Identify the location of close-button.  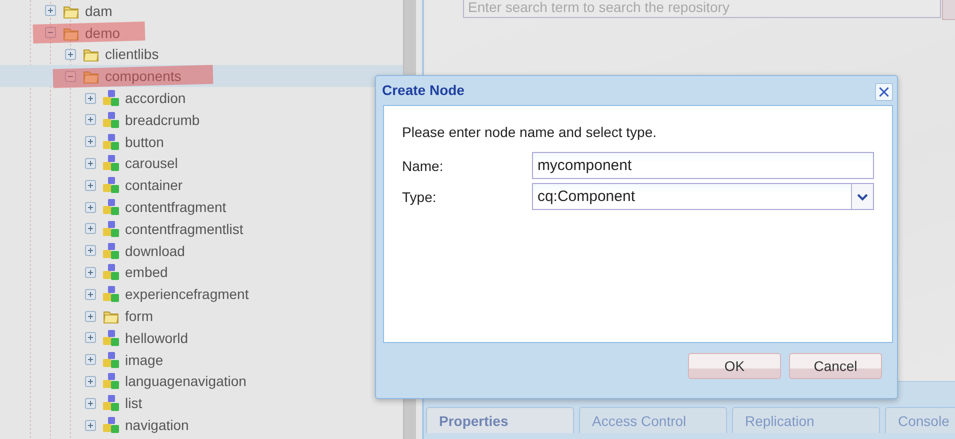
(884, 91).